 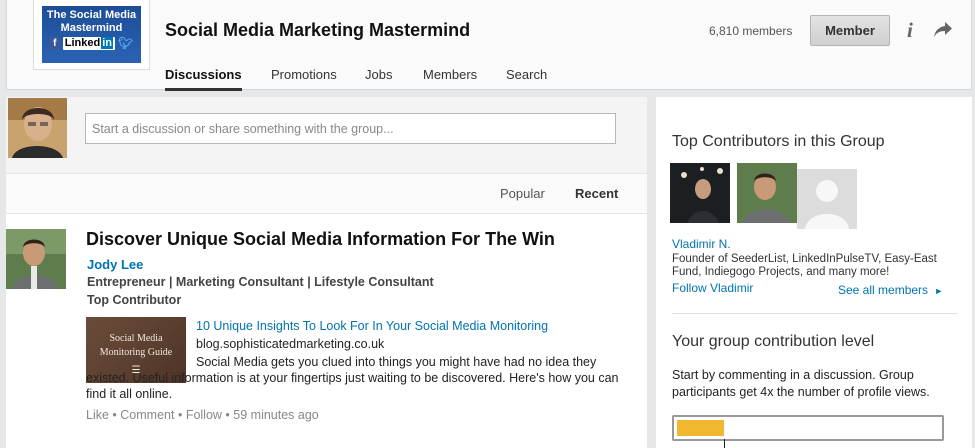 What do you see at coordinates (318, 30) in the screenshot?
I see `group-title: Social Media Marketing Mastermind` at bounding box center [318, 30].